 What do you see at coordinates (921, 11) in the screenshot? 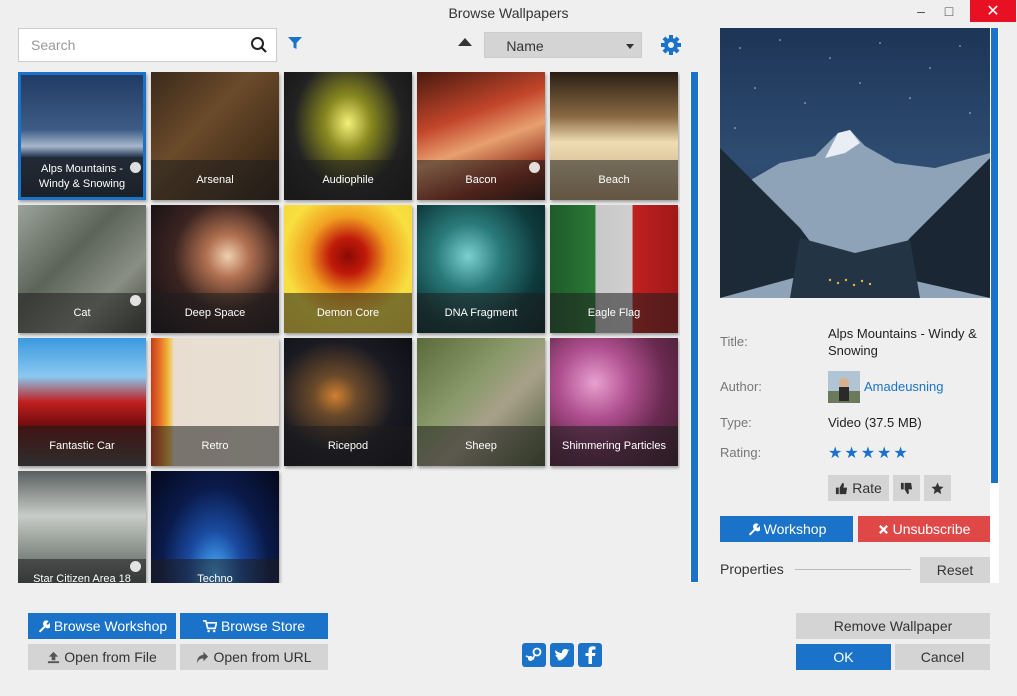
I see `minimize-button: –` at bounding box center [921, 11].